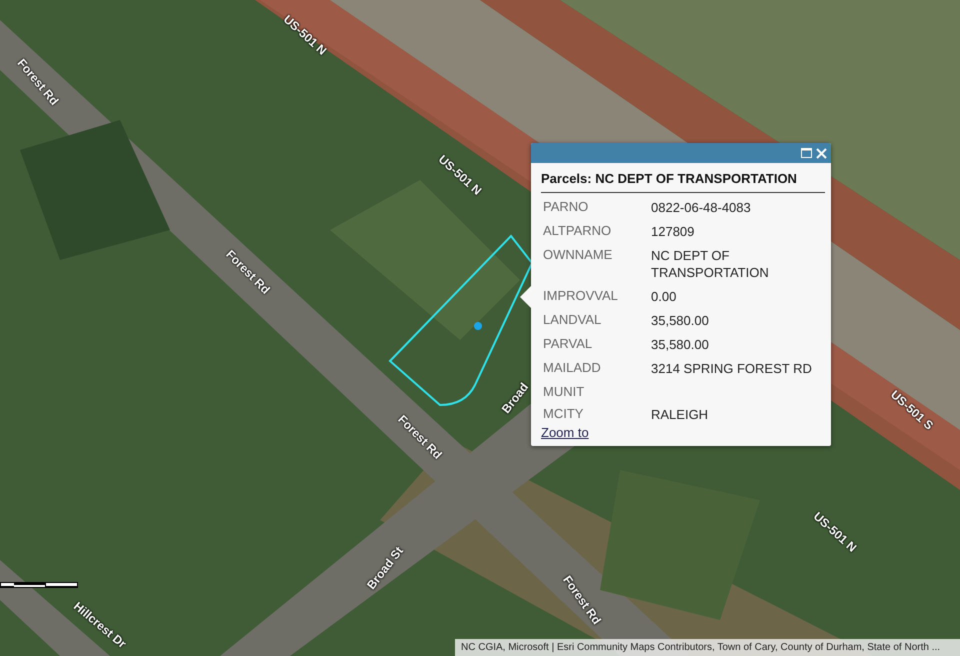 This screenshot has width=960, height=656. What do you see at coordinates (568, 344) in the screenshot?
I see `field-name: PARVAL` at bounding box center [568, 344].